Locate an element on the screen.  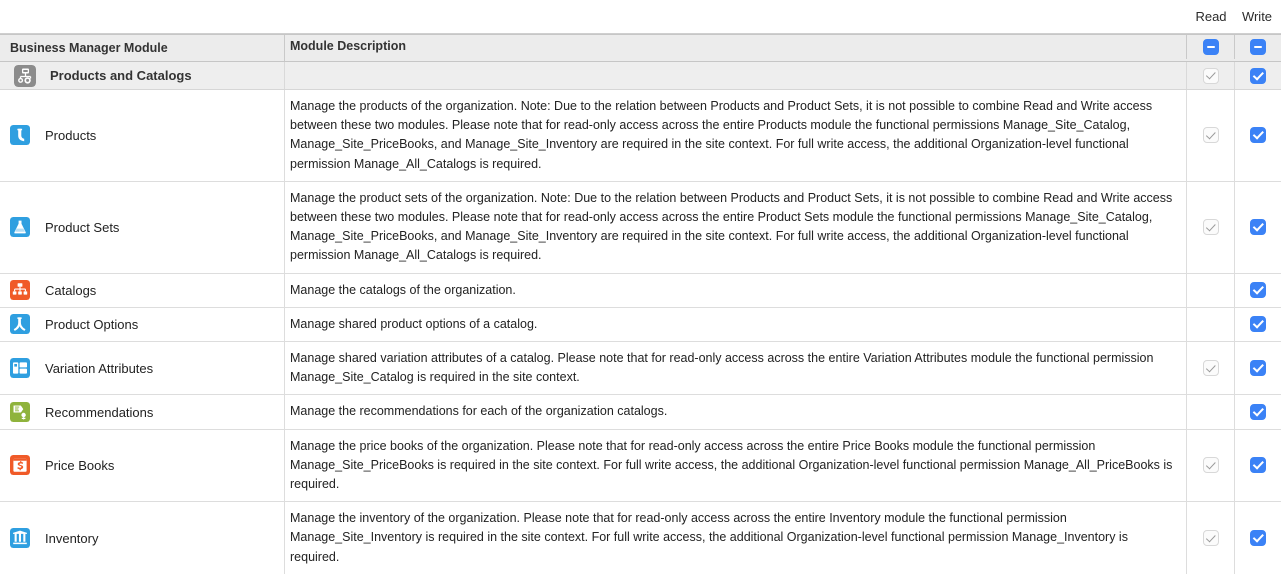
module-cell: Products is located at coordinates (142, 135).